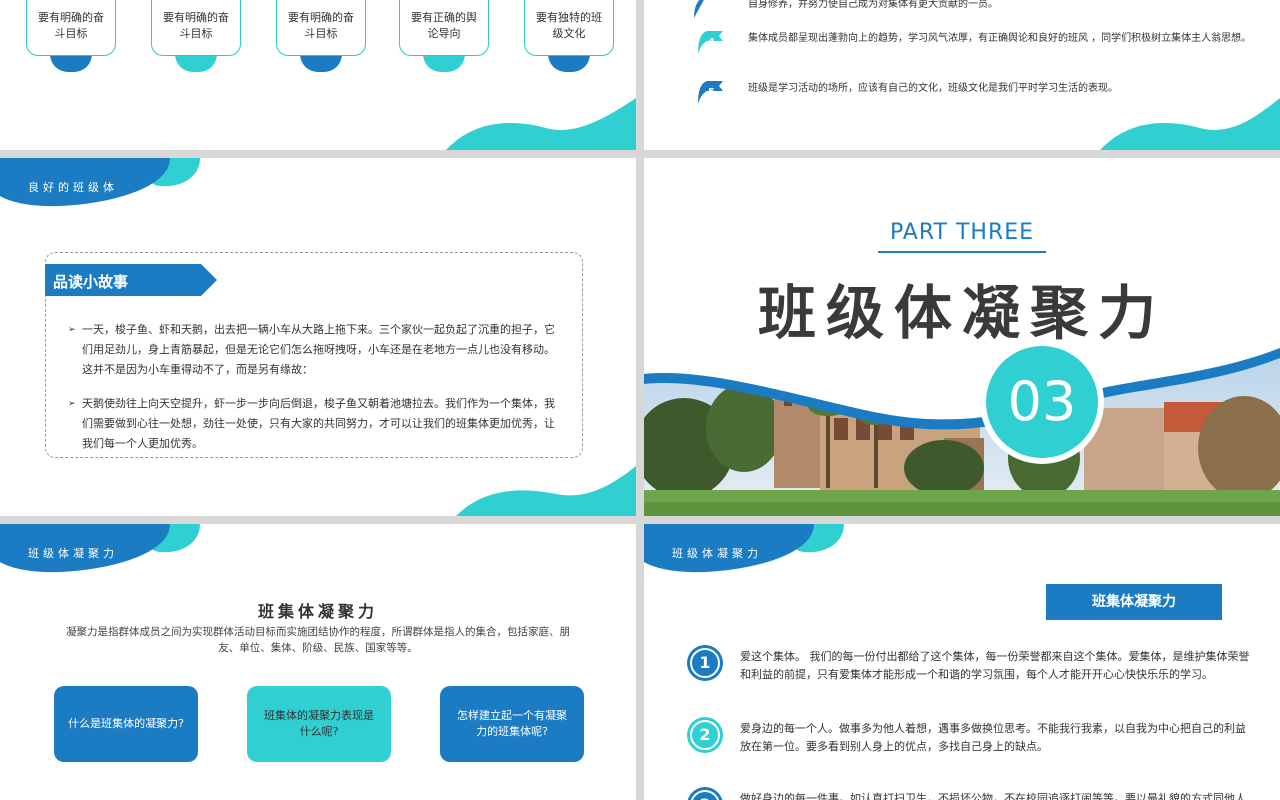  I want to click on trait-item-3: 自身修养，并努力使自己成为对集体有更大贡献的一员。, so click(974, 9).